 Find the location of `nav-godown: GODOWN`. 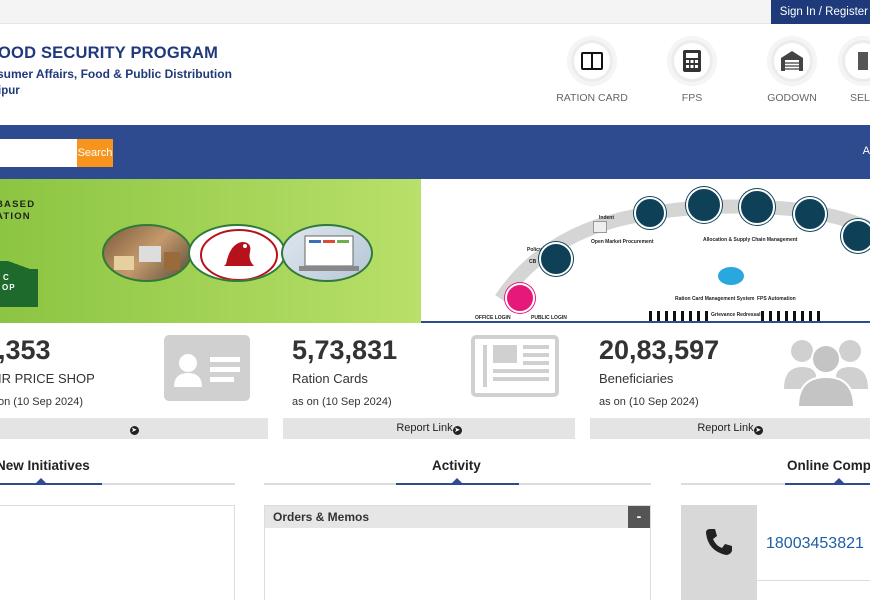

nav-godown: GODOWN is located at coordinates (792, 70).